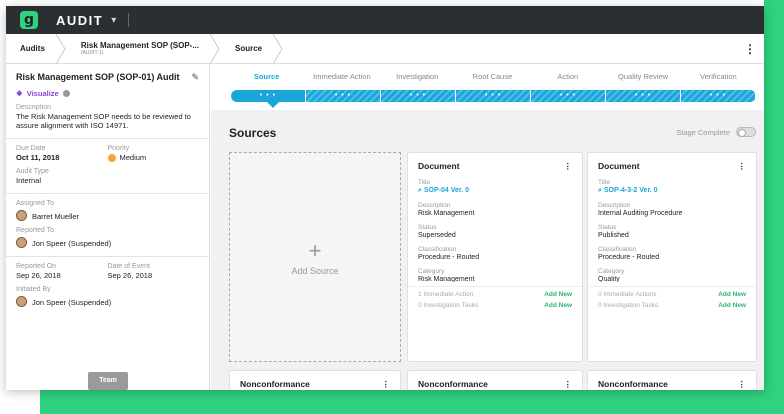 This screenshot has width=784, height=414. What do you see at coordinates (495, 191) in the screenshot?
I see `document-link: ⌕ SOP-04 Ver. 0` at bounding box center [495, 191].